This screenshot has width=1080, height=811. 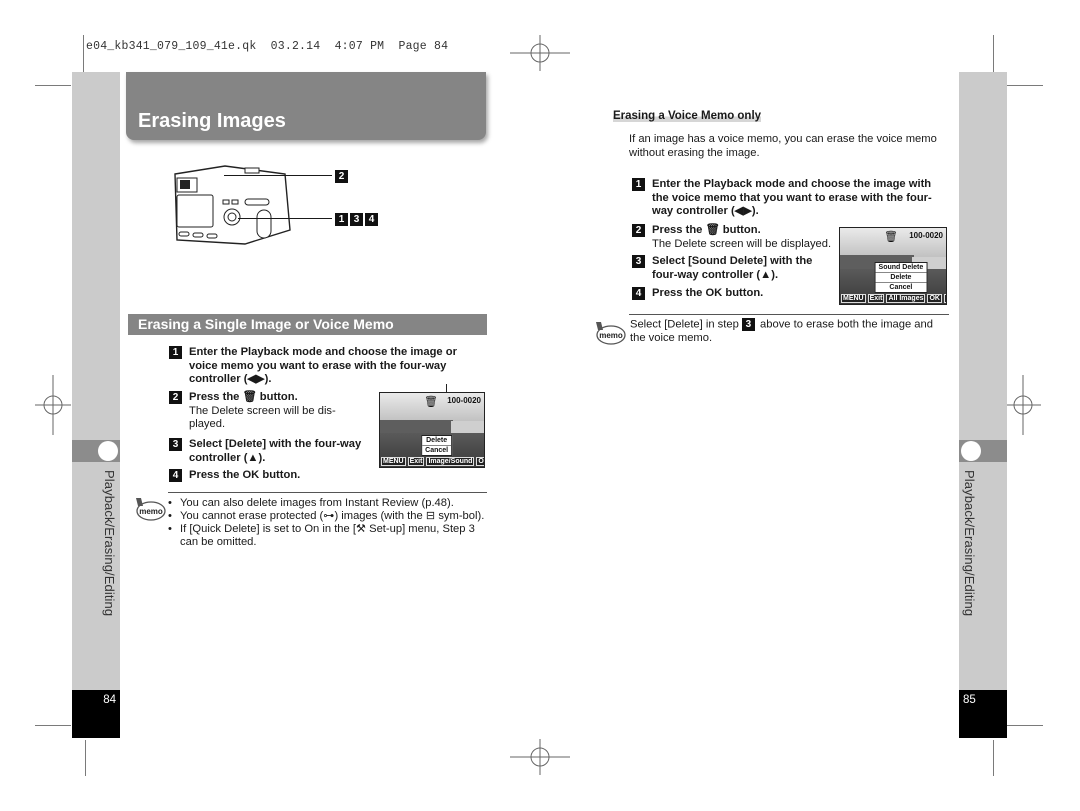 I want to click on callout-badges-134: 134, so click(x=357, y=220).